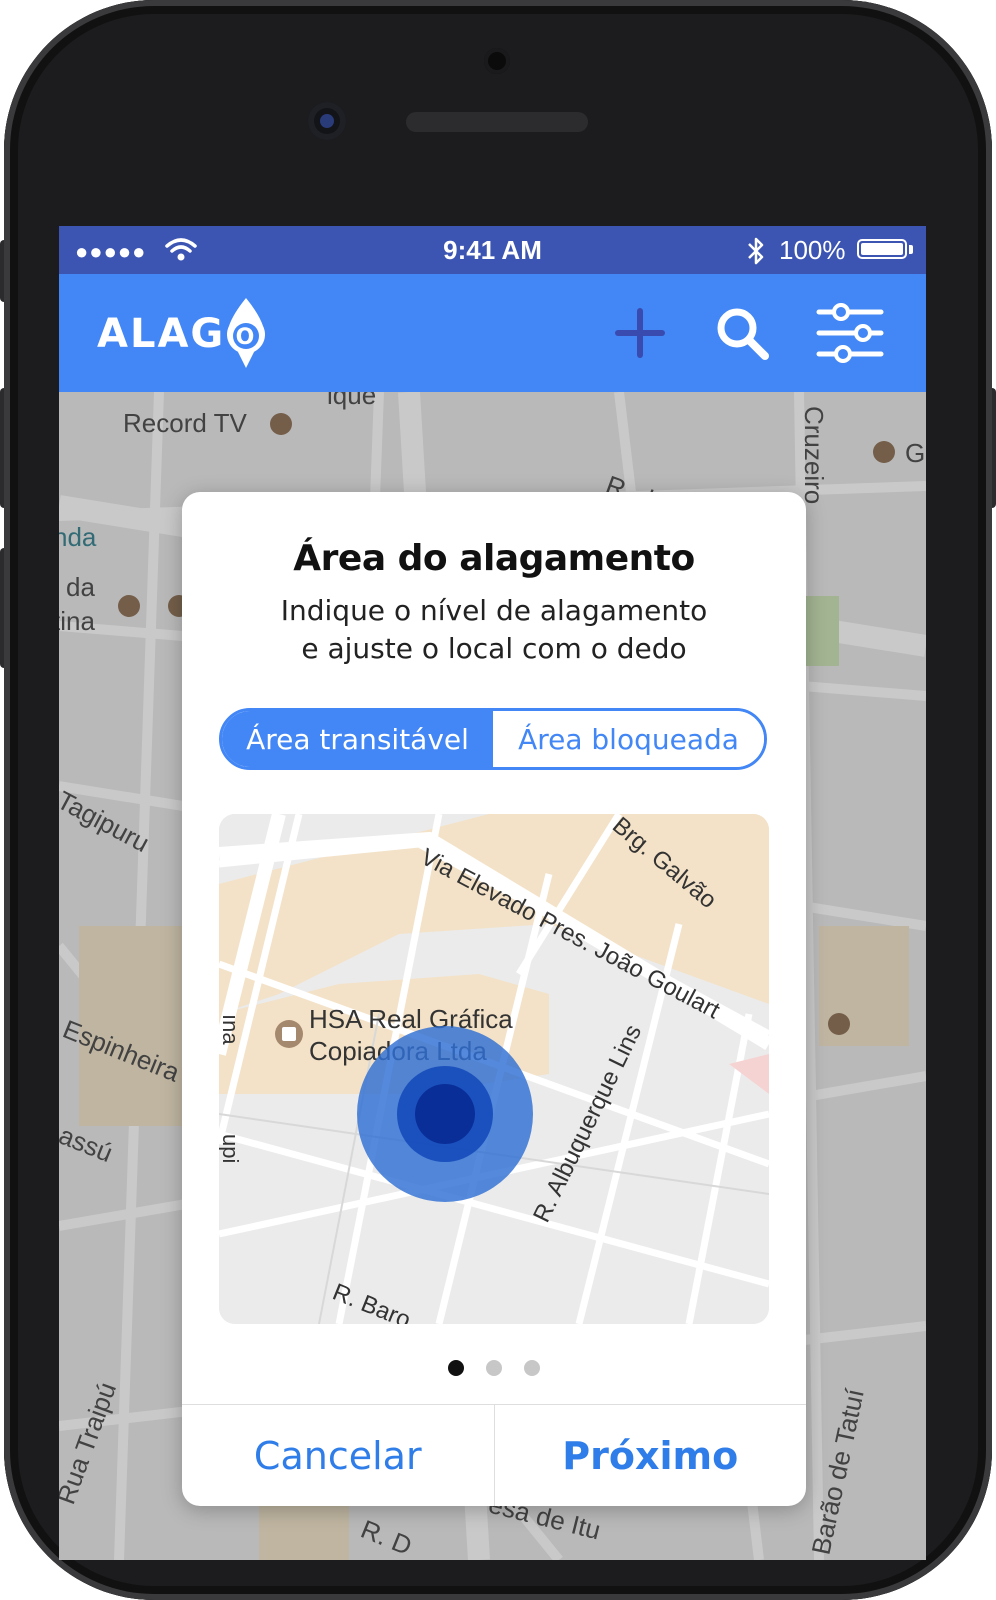 This screenshot has width=996, height=1600. I want to click on segment-blocked-area: Área bloqueada, so click(628, 739).